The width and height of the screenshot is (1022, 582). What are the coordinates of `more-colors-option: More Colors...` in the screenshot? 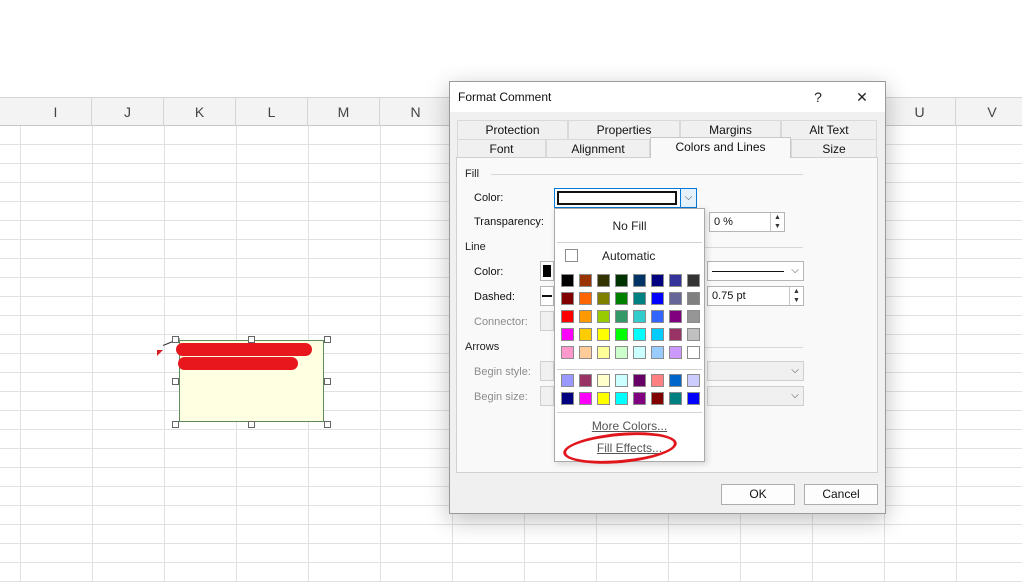 It's located at (629, 426).